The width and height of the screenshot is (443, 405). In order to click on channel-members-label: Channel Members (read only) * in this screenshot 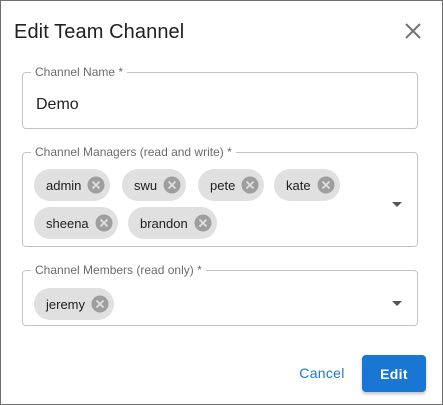, I will do `click(118, 270)`.